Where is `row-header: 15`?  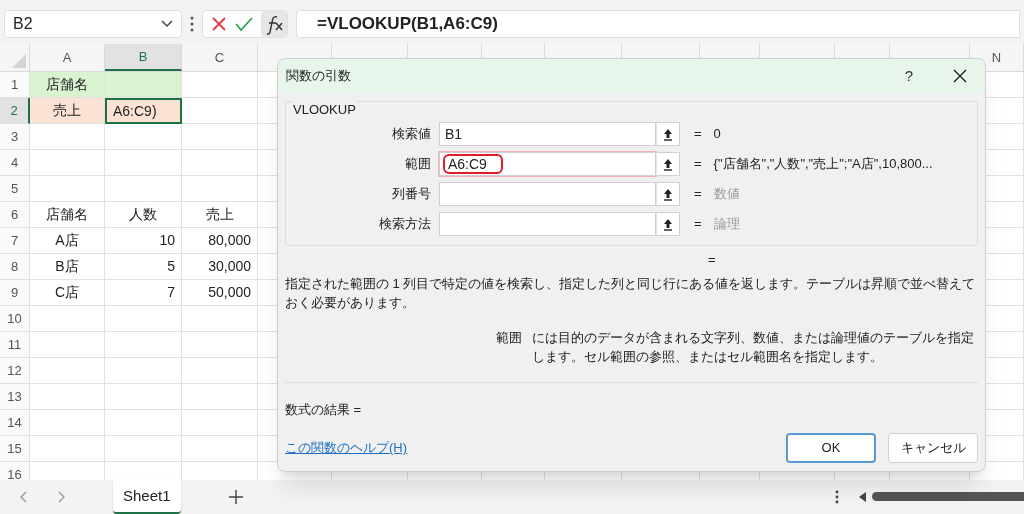 row-header: 15 is located at coordinates (15, 449).